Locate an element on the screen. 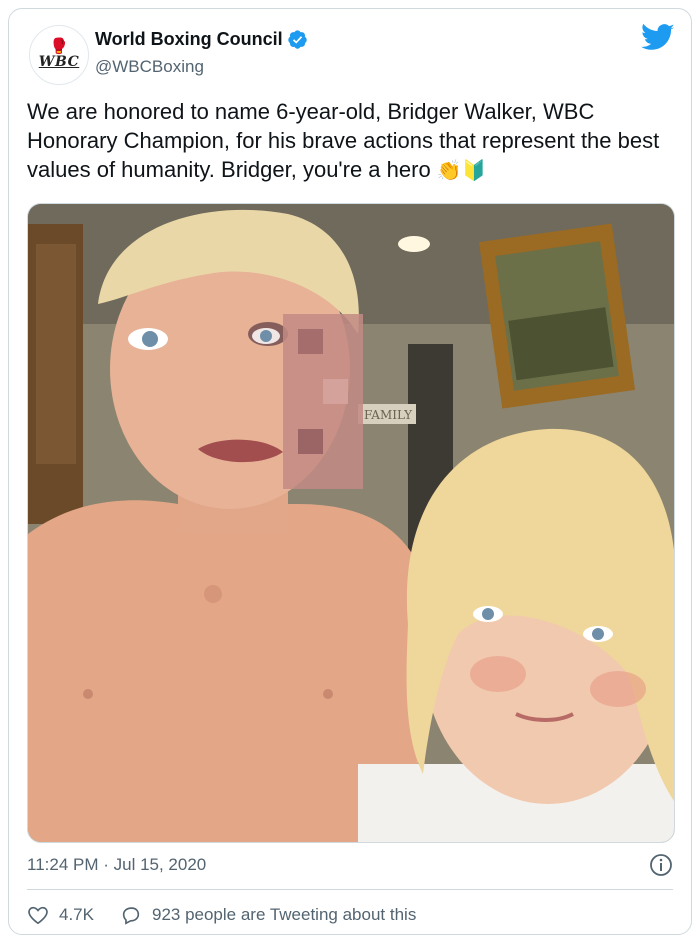 This screenshot has height=943, width=700. avatar: 🥊 WBC is located at coordinates (59, 55).